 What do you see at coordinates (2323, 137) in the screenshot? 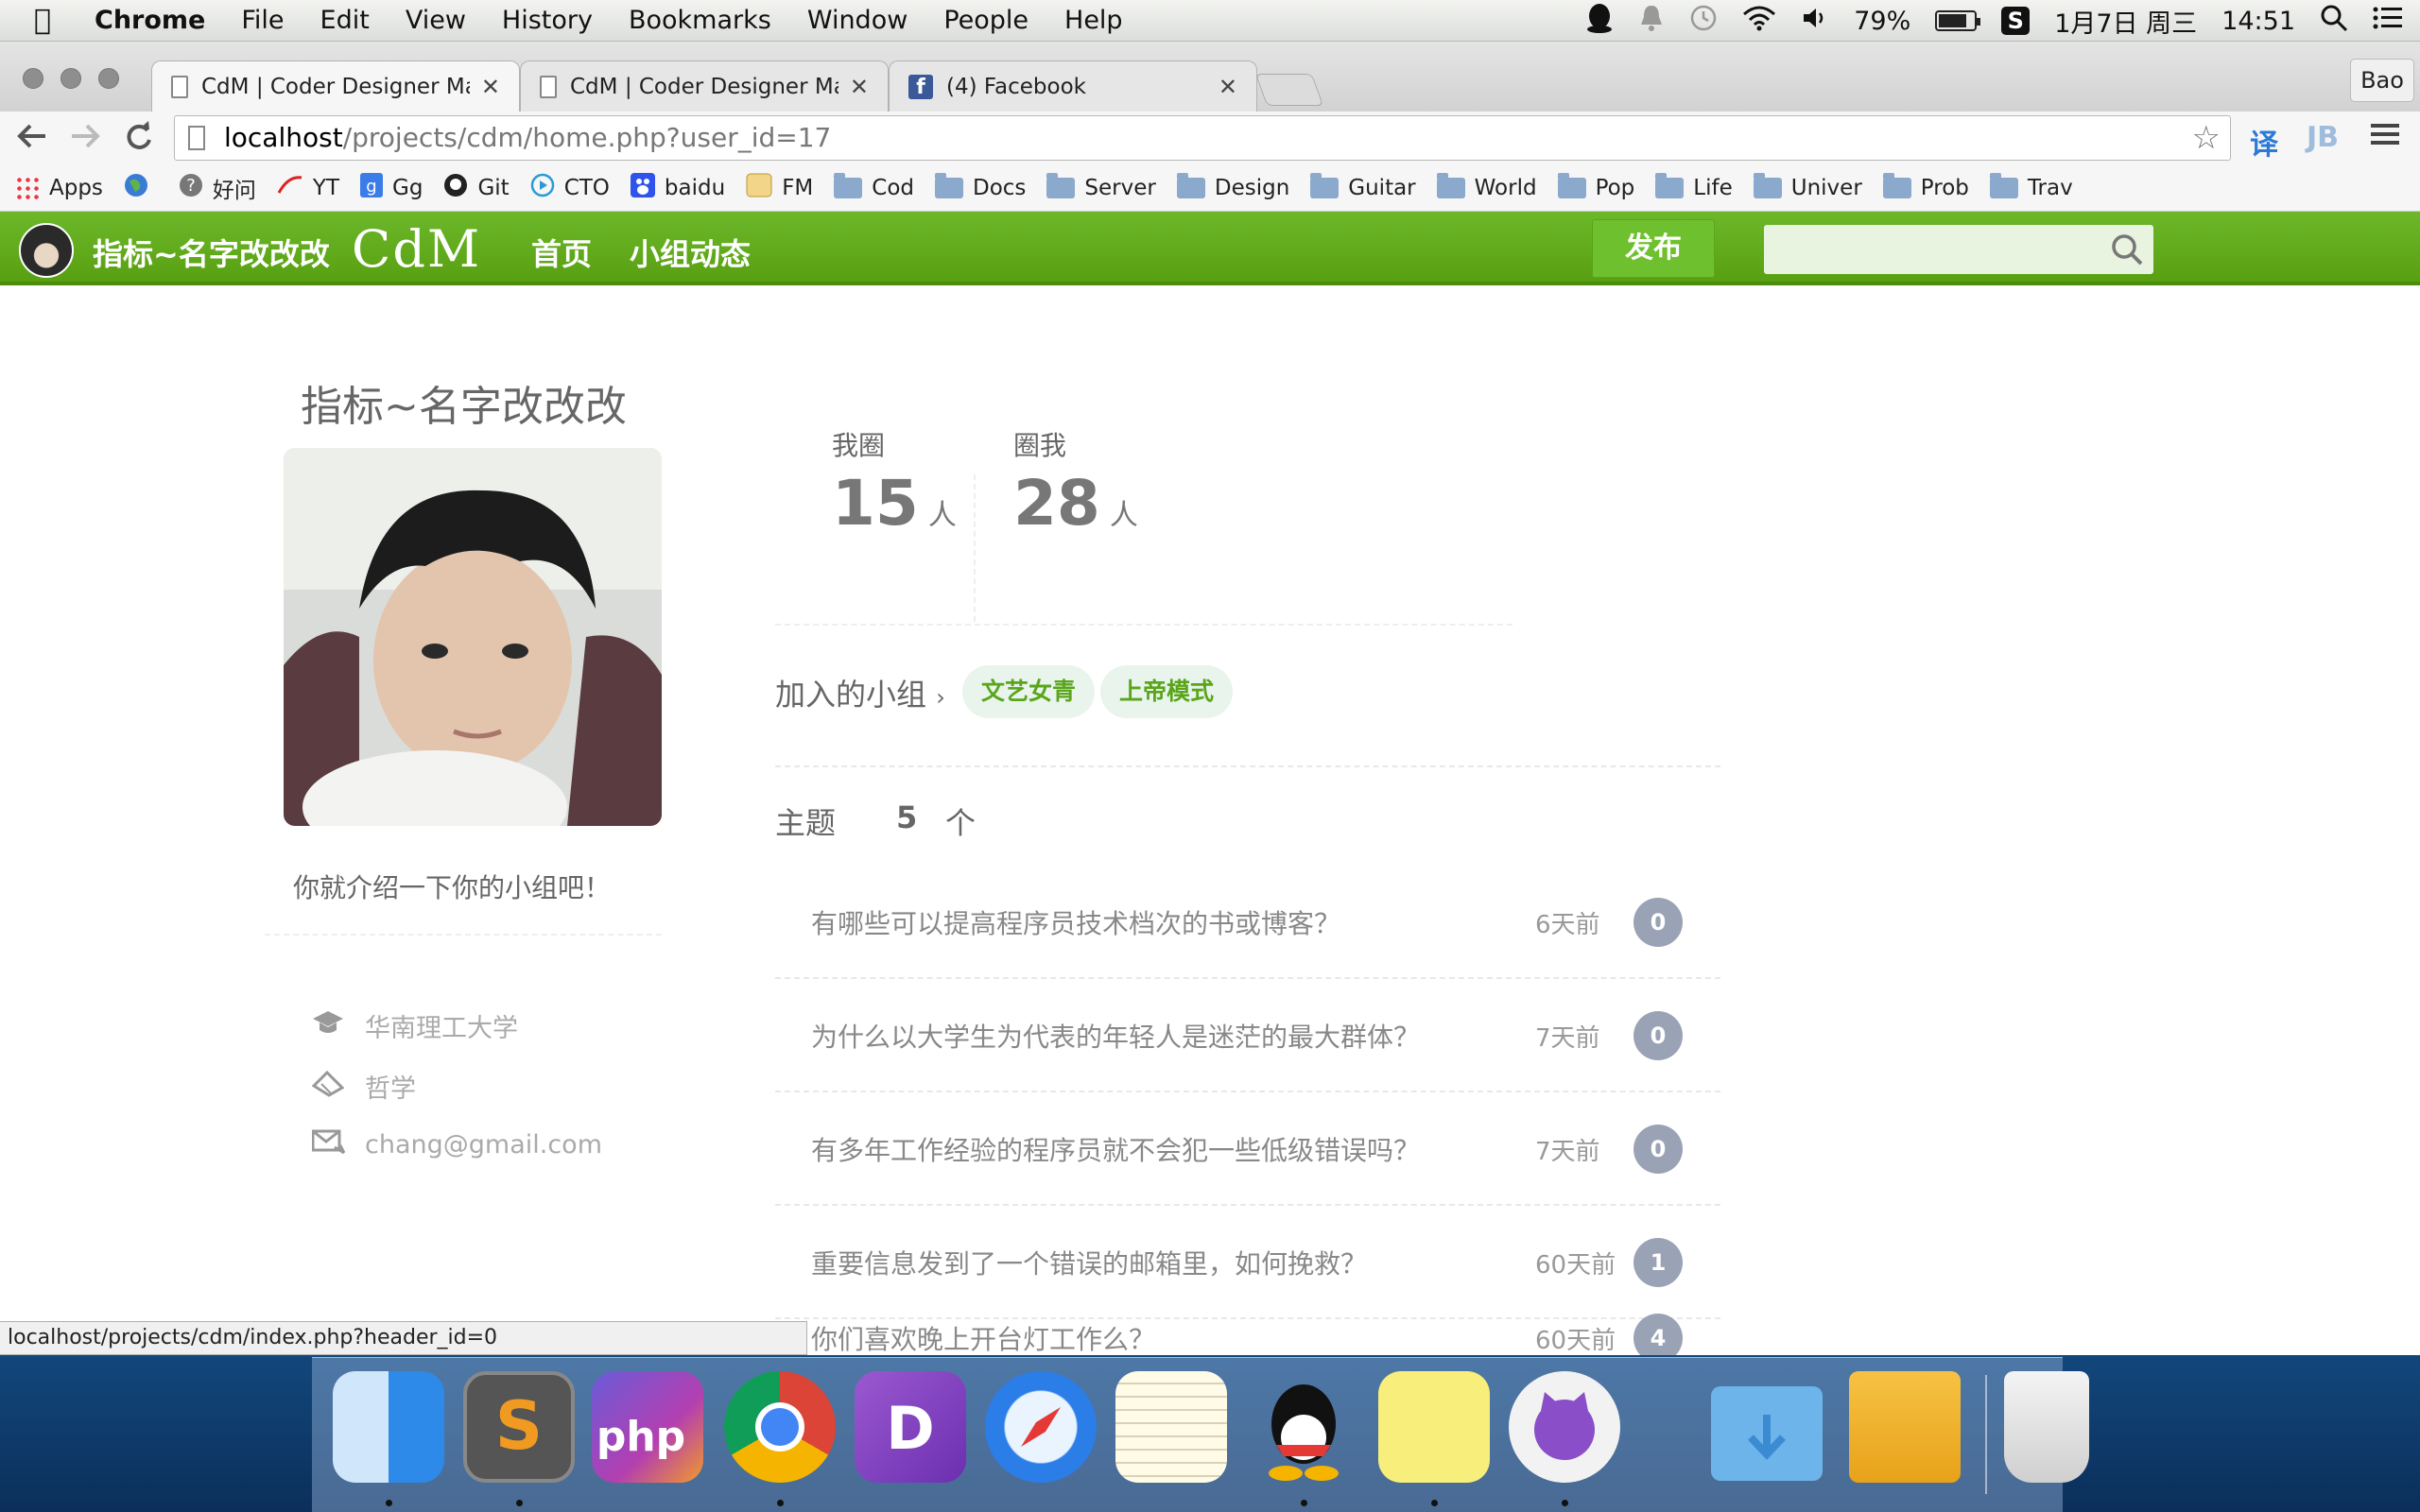
I see `jetbrains-extension-icon: JB` at bounding box center [2323, 137].